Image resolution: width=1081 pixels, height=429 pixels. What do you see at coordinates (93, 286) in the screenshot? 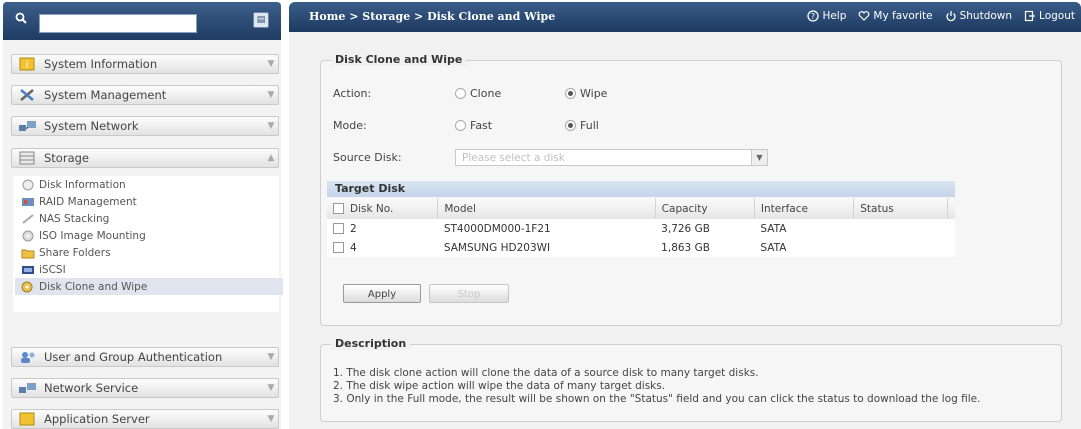
I see `sidebar-item-label: Disk Clone and Wipe` at bounding box center [93, 286].